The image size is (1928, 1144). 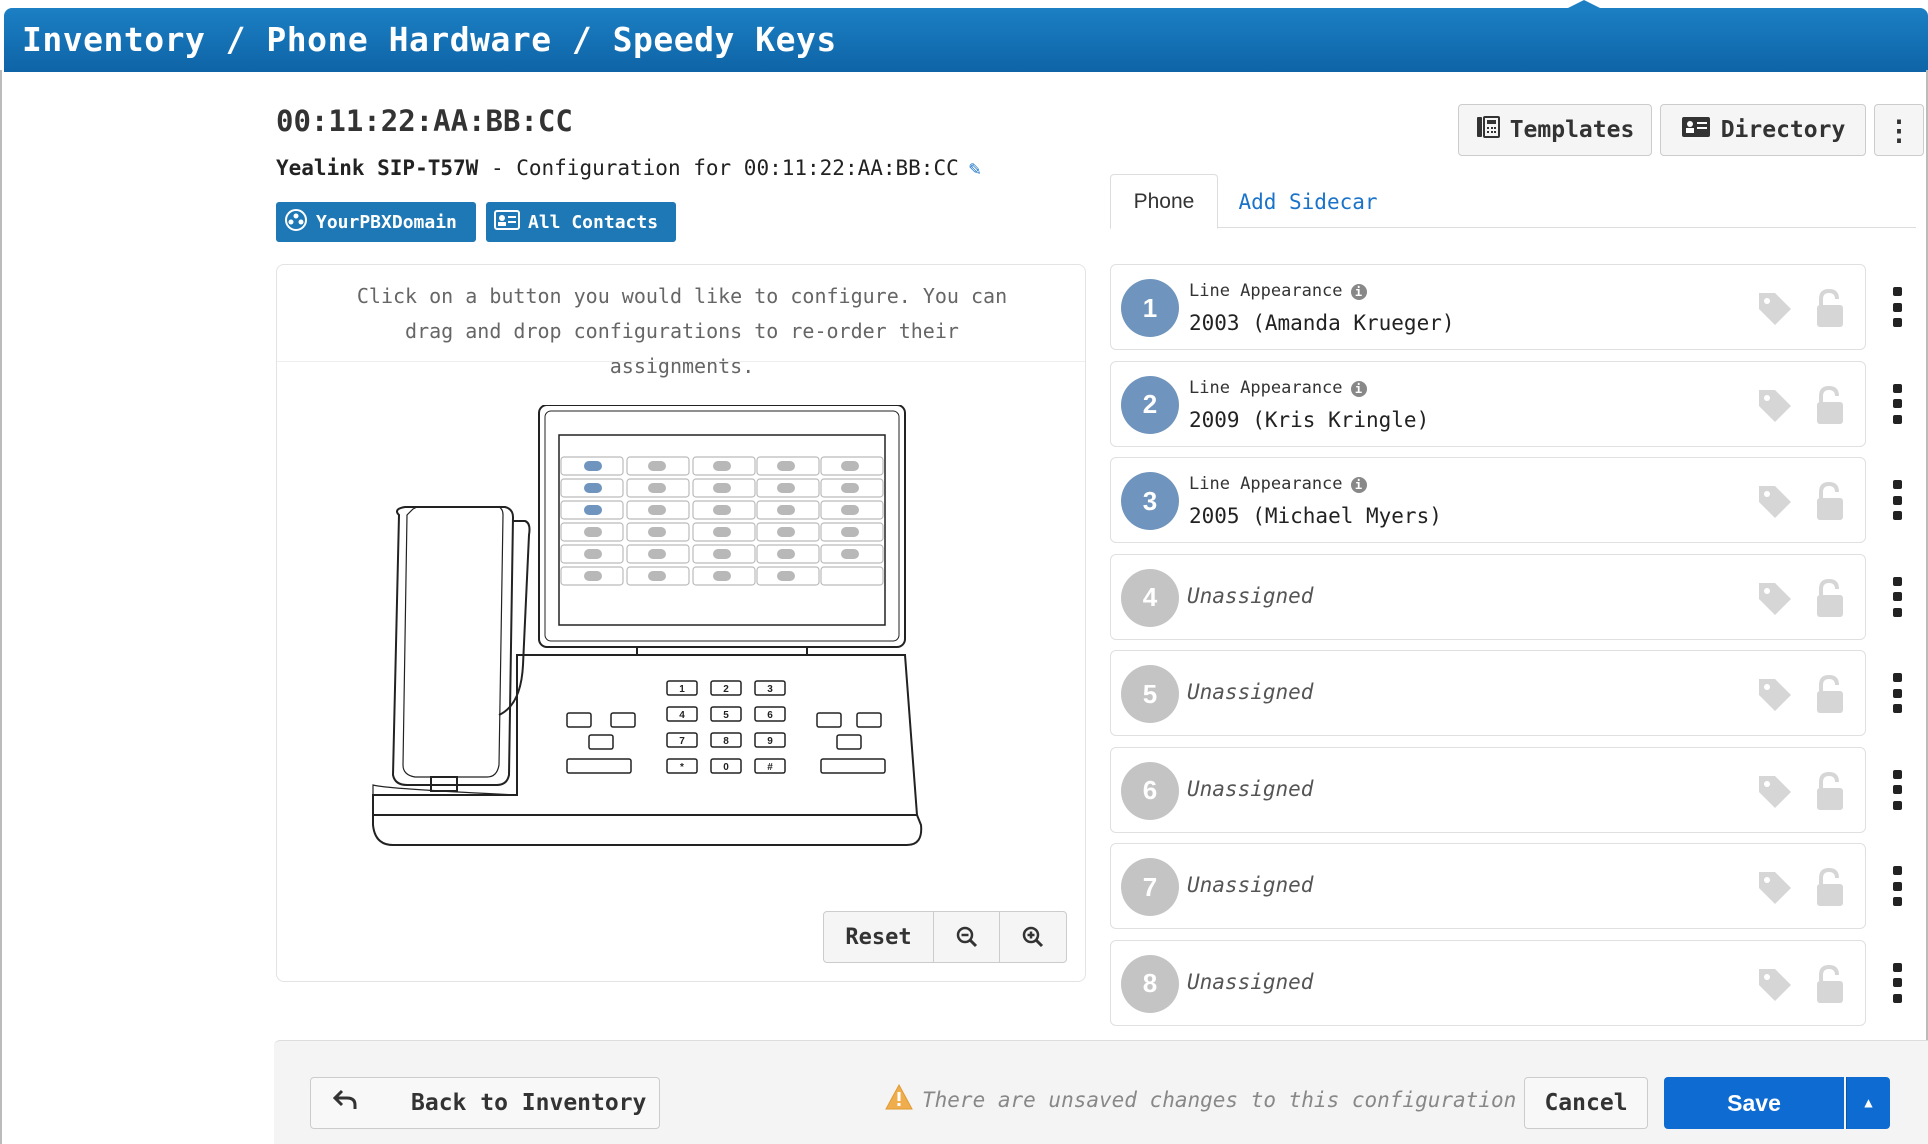 What do you see at coordinates (1150, 597) in the screenshot?
I see `key-number-badge: 4` at bounding box center [1150, 597].